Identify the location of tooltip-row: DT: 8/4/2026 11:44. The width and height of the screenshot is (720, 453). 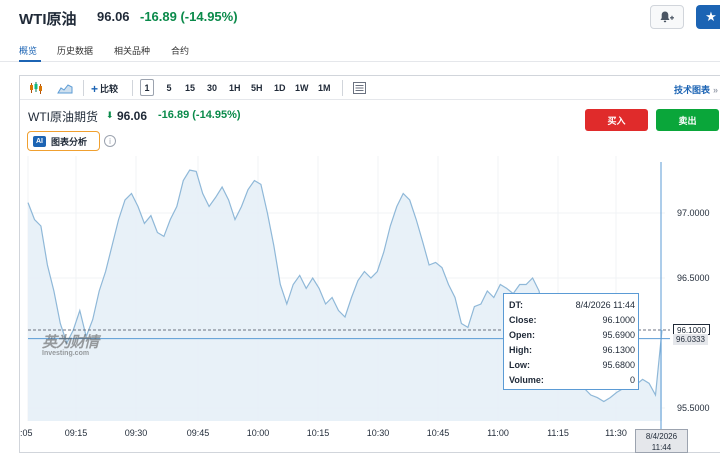
(572, 305).